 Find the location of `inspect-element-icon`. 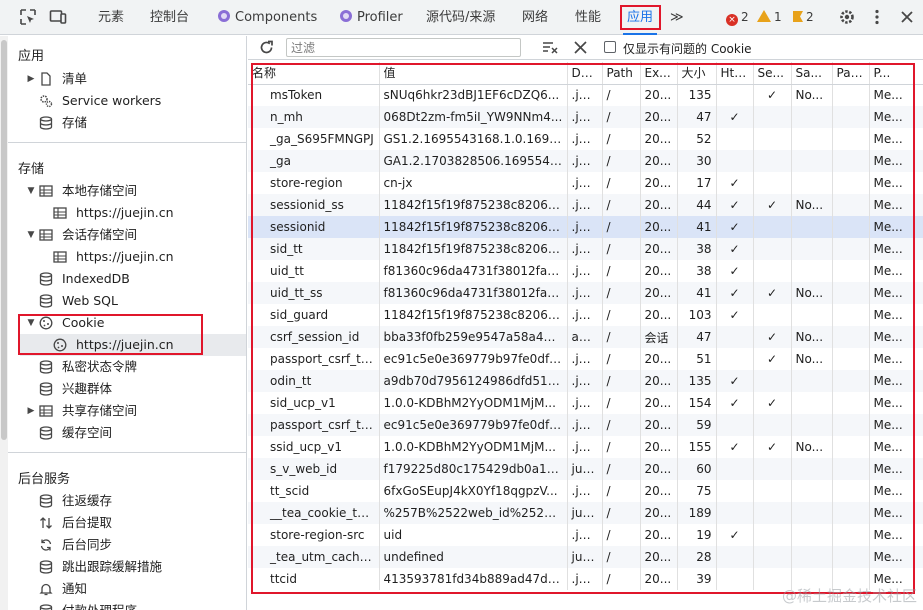

inspect-element-icon is located at coordinates (28, 17).